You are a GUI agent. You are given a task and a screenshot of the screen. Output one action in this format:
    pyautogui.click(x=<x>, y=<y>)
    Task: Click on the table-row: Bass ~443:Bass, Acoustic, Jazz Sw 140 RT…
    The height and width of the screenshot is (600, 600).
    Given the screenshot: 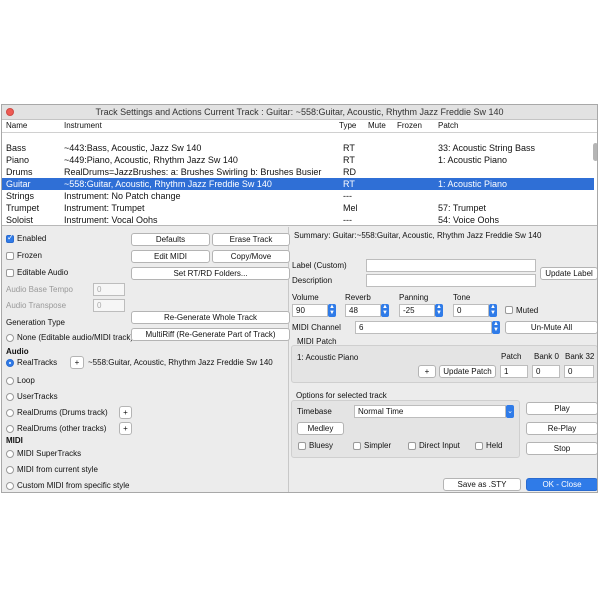 What is the action you would take?
    pyautogui.click(x=298, y=148)
    